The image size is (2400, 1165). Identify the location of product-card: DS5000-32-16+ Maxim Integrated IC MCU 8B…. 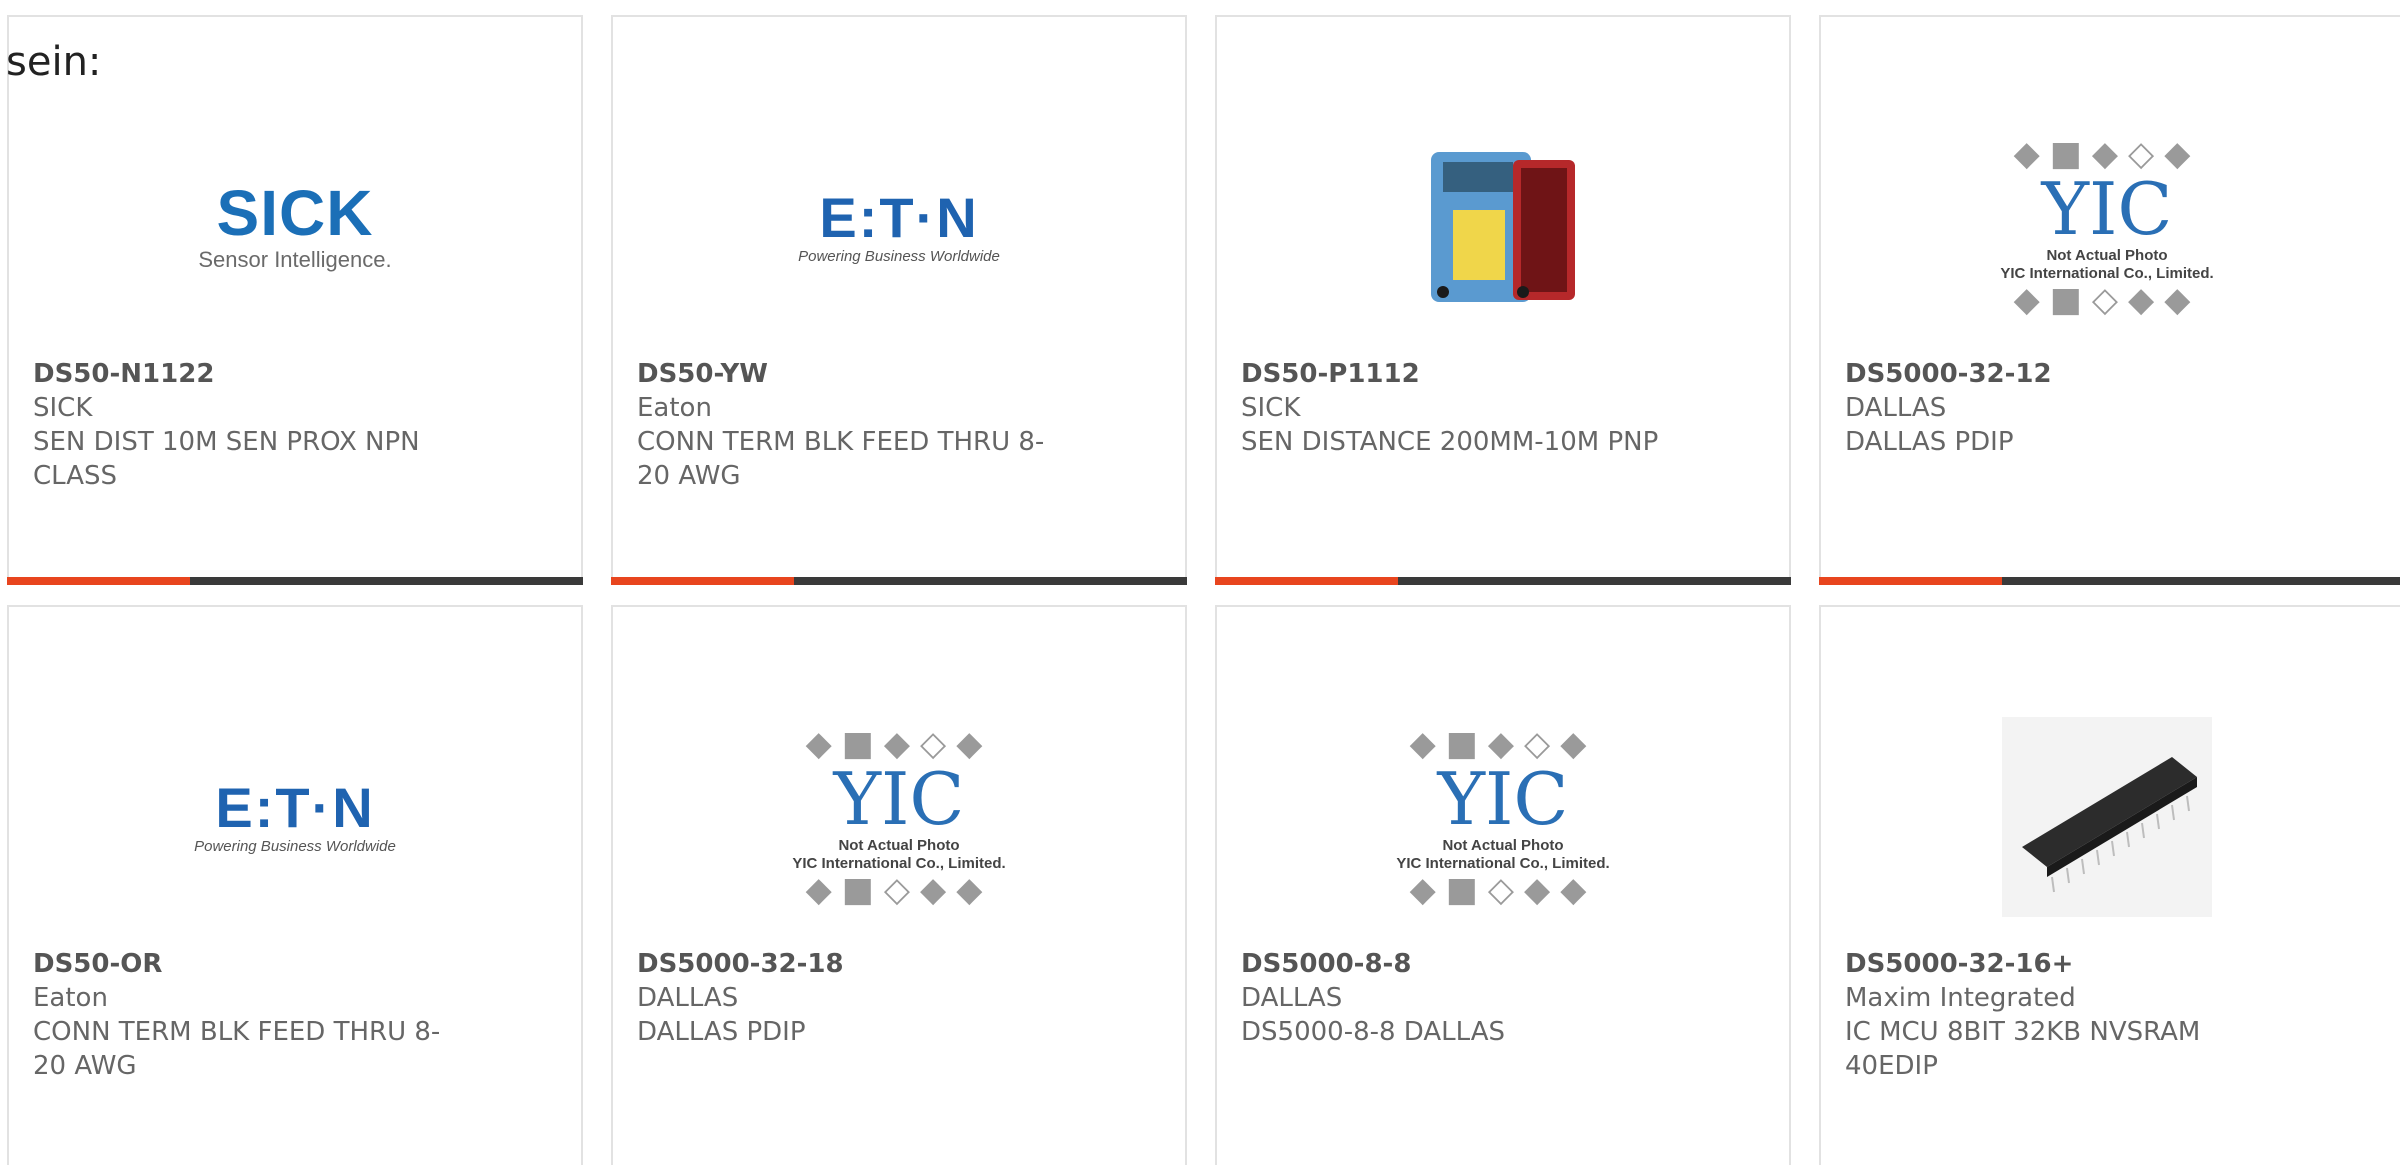
(2109, 885).